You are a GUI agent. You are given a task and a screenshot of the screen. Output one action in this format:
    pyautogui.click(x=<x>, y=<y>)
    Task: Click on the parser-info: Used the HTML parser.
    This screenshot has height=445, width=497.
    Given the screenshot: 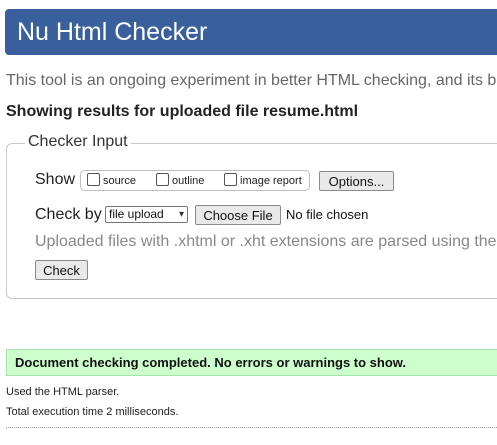 What is the action you would take?
    pyautogui.click(x=63, y=392)
    